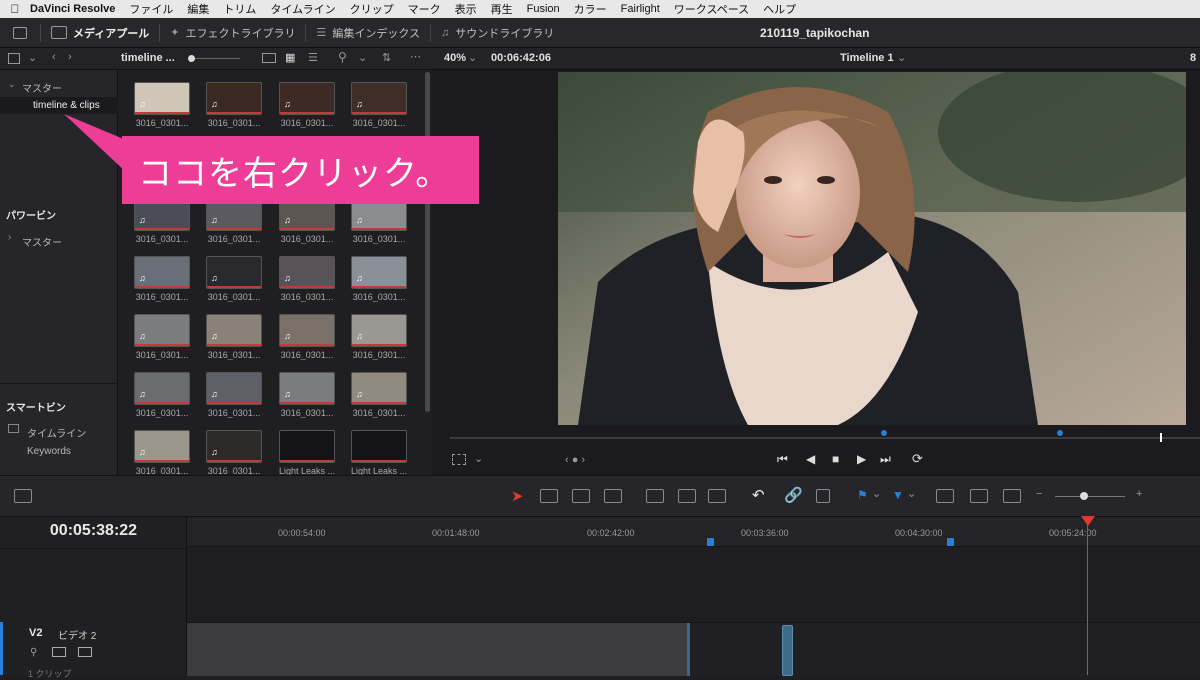 Image resolution: width=1200 pixels, height=680 pixels. Describe the element at coordinates (20, 33) in the screenshot. I see `layout-toggle-button` at that location.